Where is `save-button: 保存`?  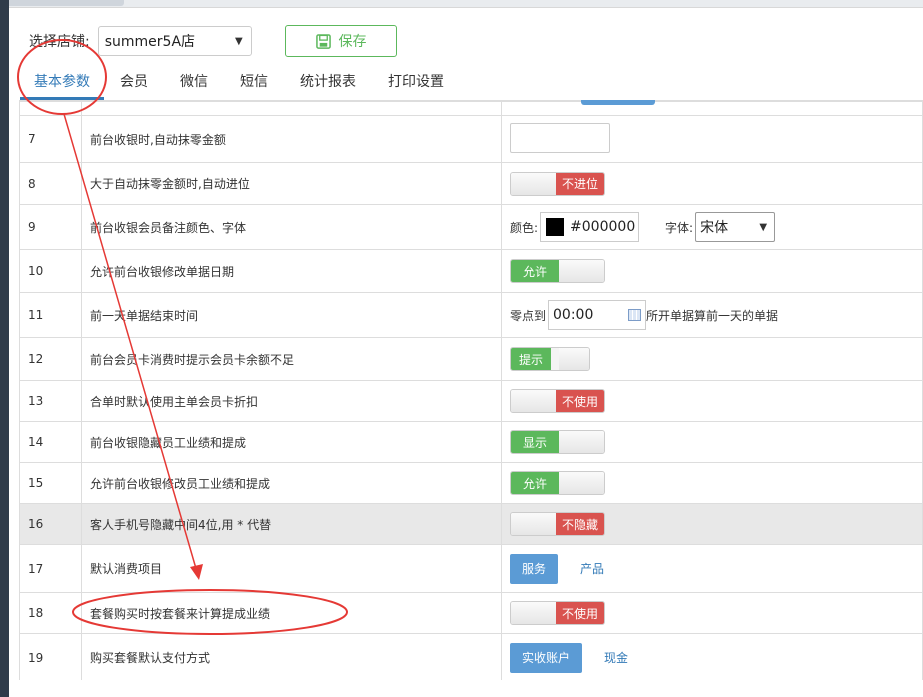
save-button: 保存 is located at coordinates (341, 41).